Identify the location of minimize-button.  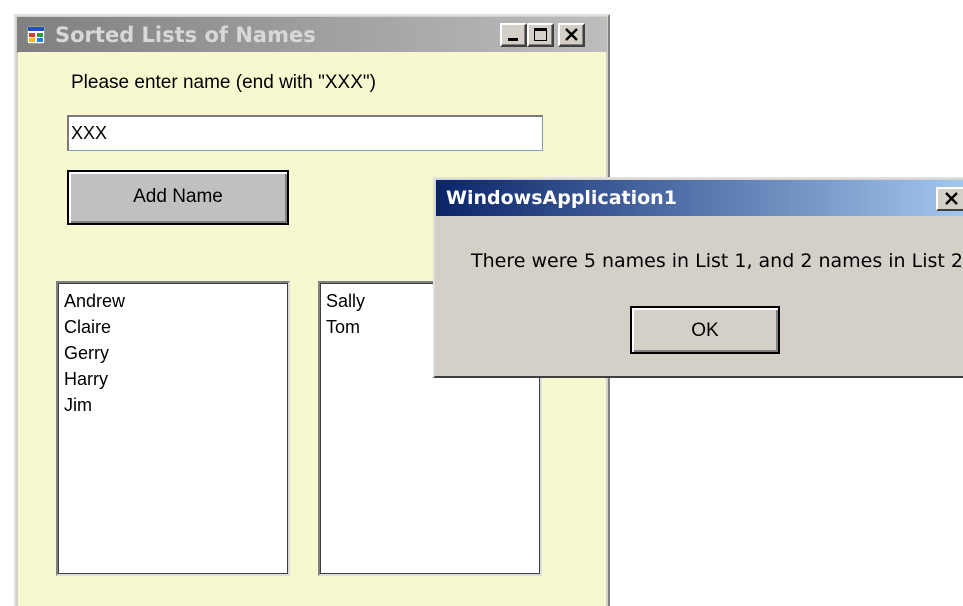
(513, 35).